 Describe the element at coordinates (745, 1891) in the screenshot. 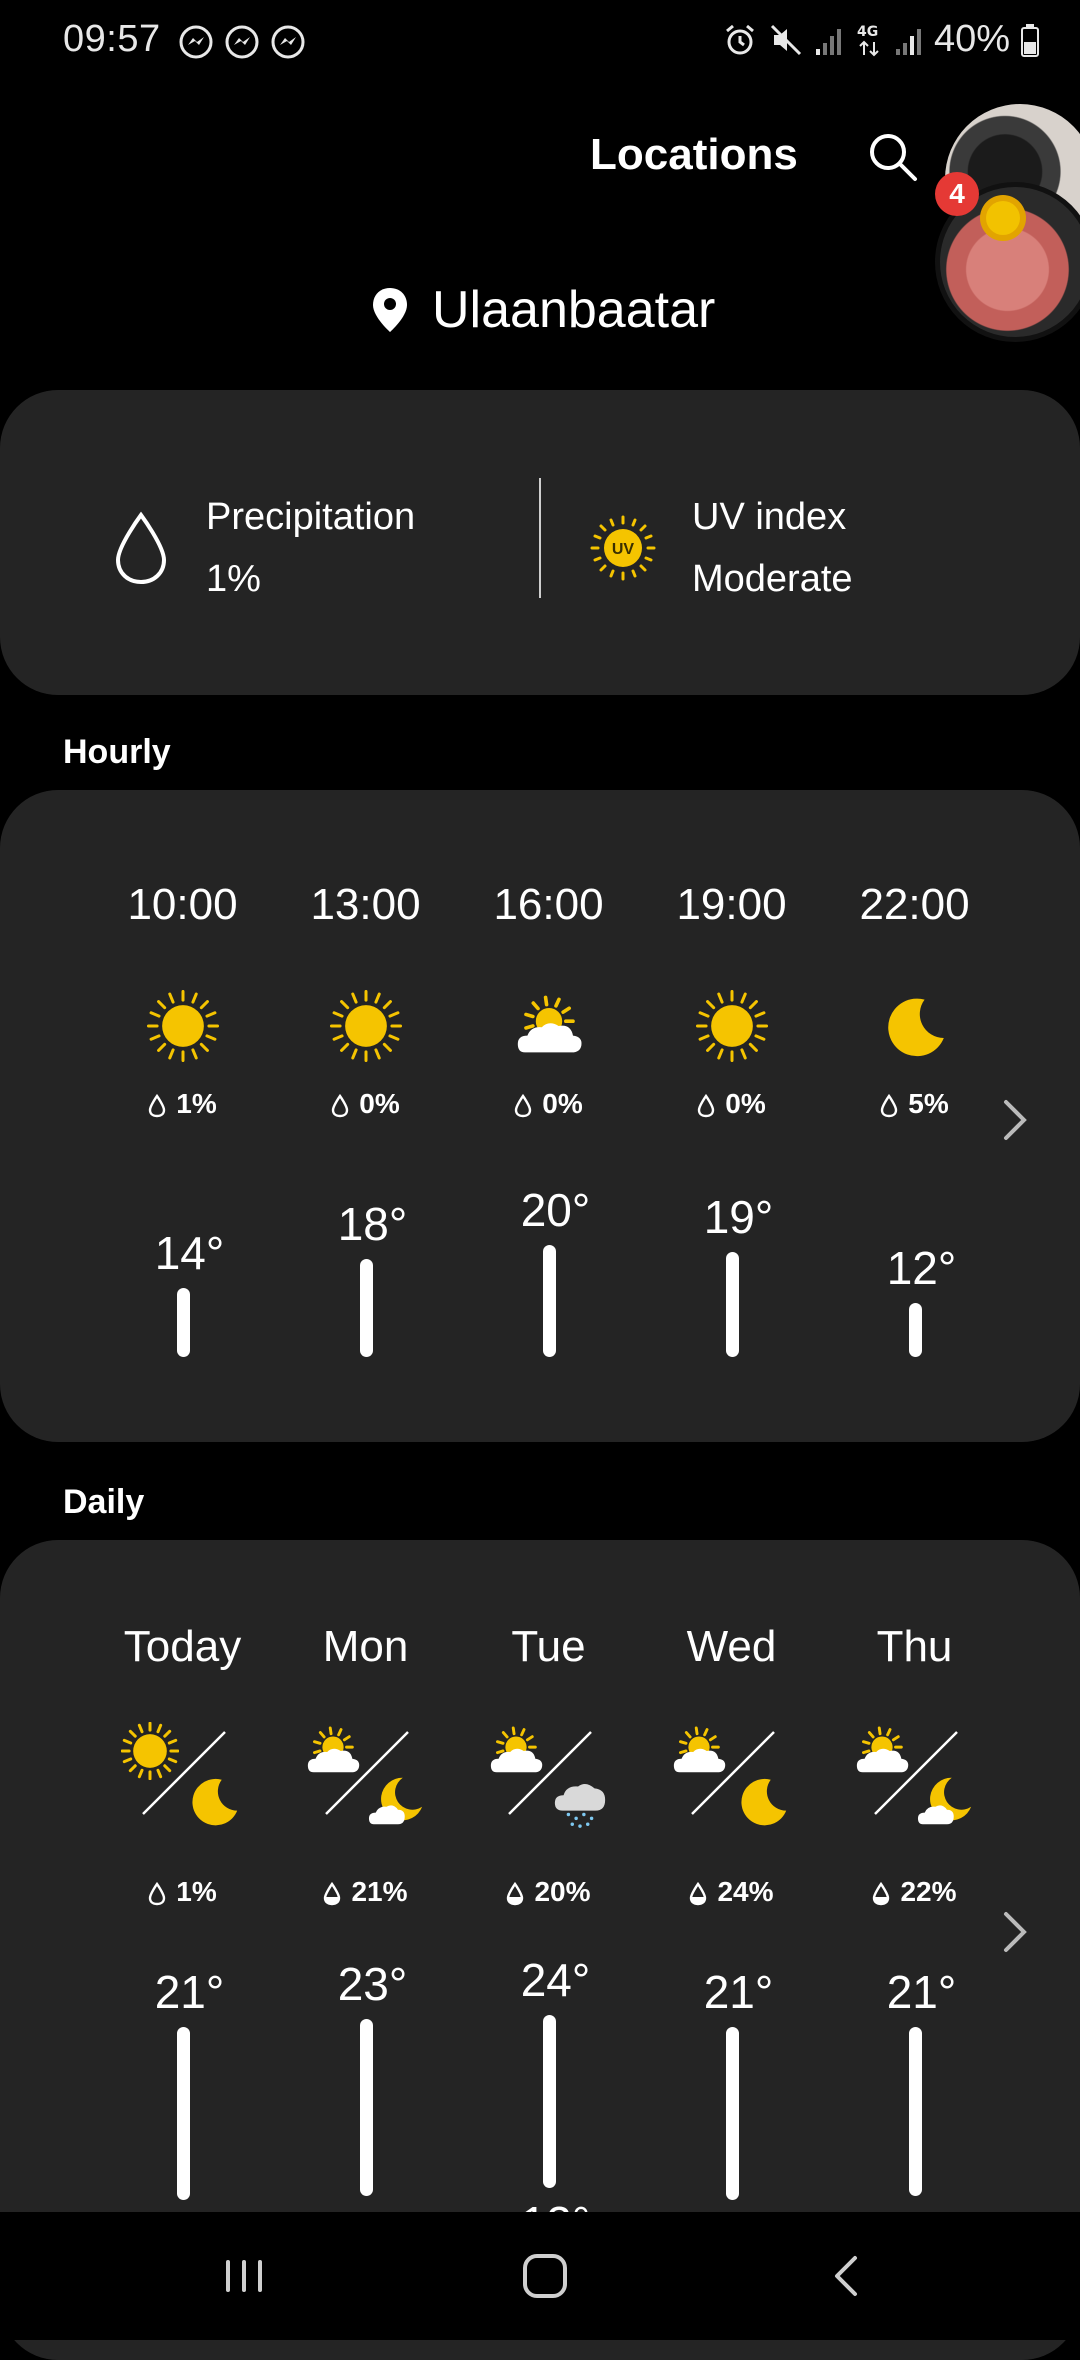

I see `daily-precipitation-value: 24%` at that location.